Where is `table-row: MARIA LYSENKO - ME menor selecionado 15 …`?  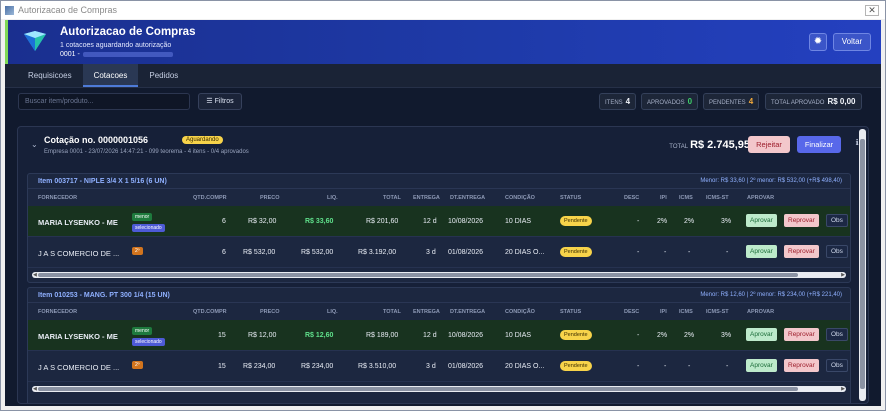
table-row: MARIA LYSENKO - ME menor selecionado 15 … is located at coordinates (439, 335).